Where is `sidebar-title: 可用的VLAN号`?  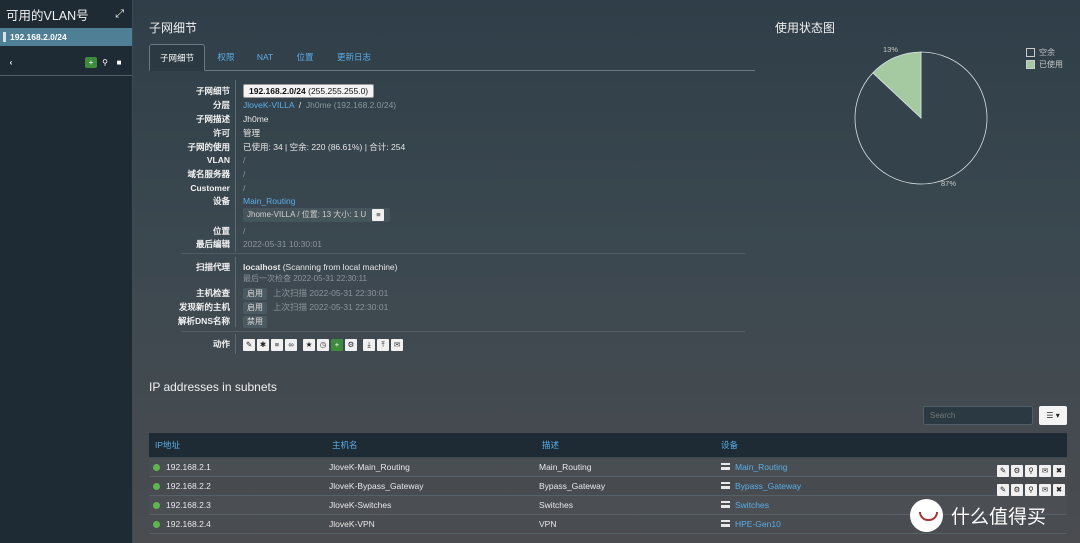
sidebar-title: 可用的VLAN号 is located at coordinates (47, 15).